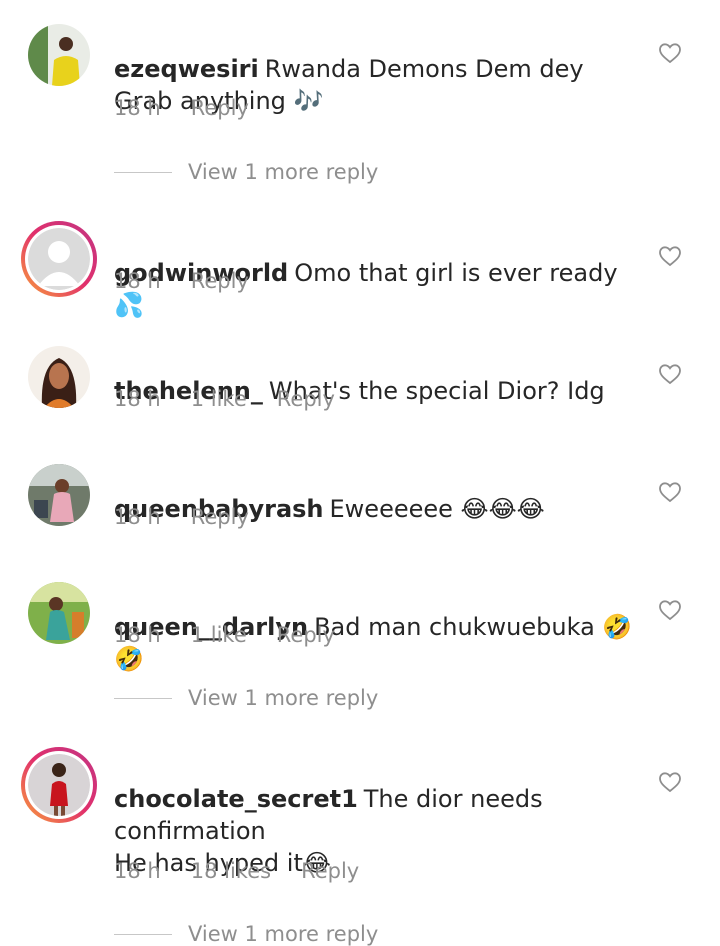  Describe the element at coordinates (437, 509) in the screenshot. I see `comment-body: Eweeeeee 😂😂😂` at that location.